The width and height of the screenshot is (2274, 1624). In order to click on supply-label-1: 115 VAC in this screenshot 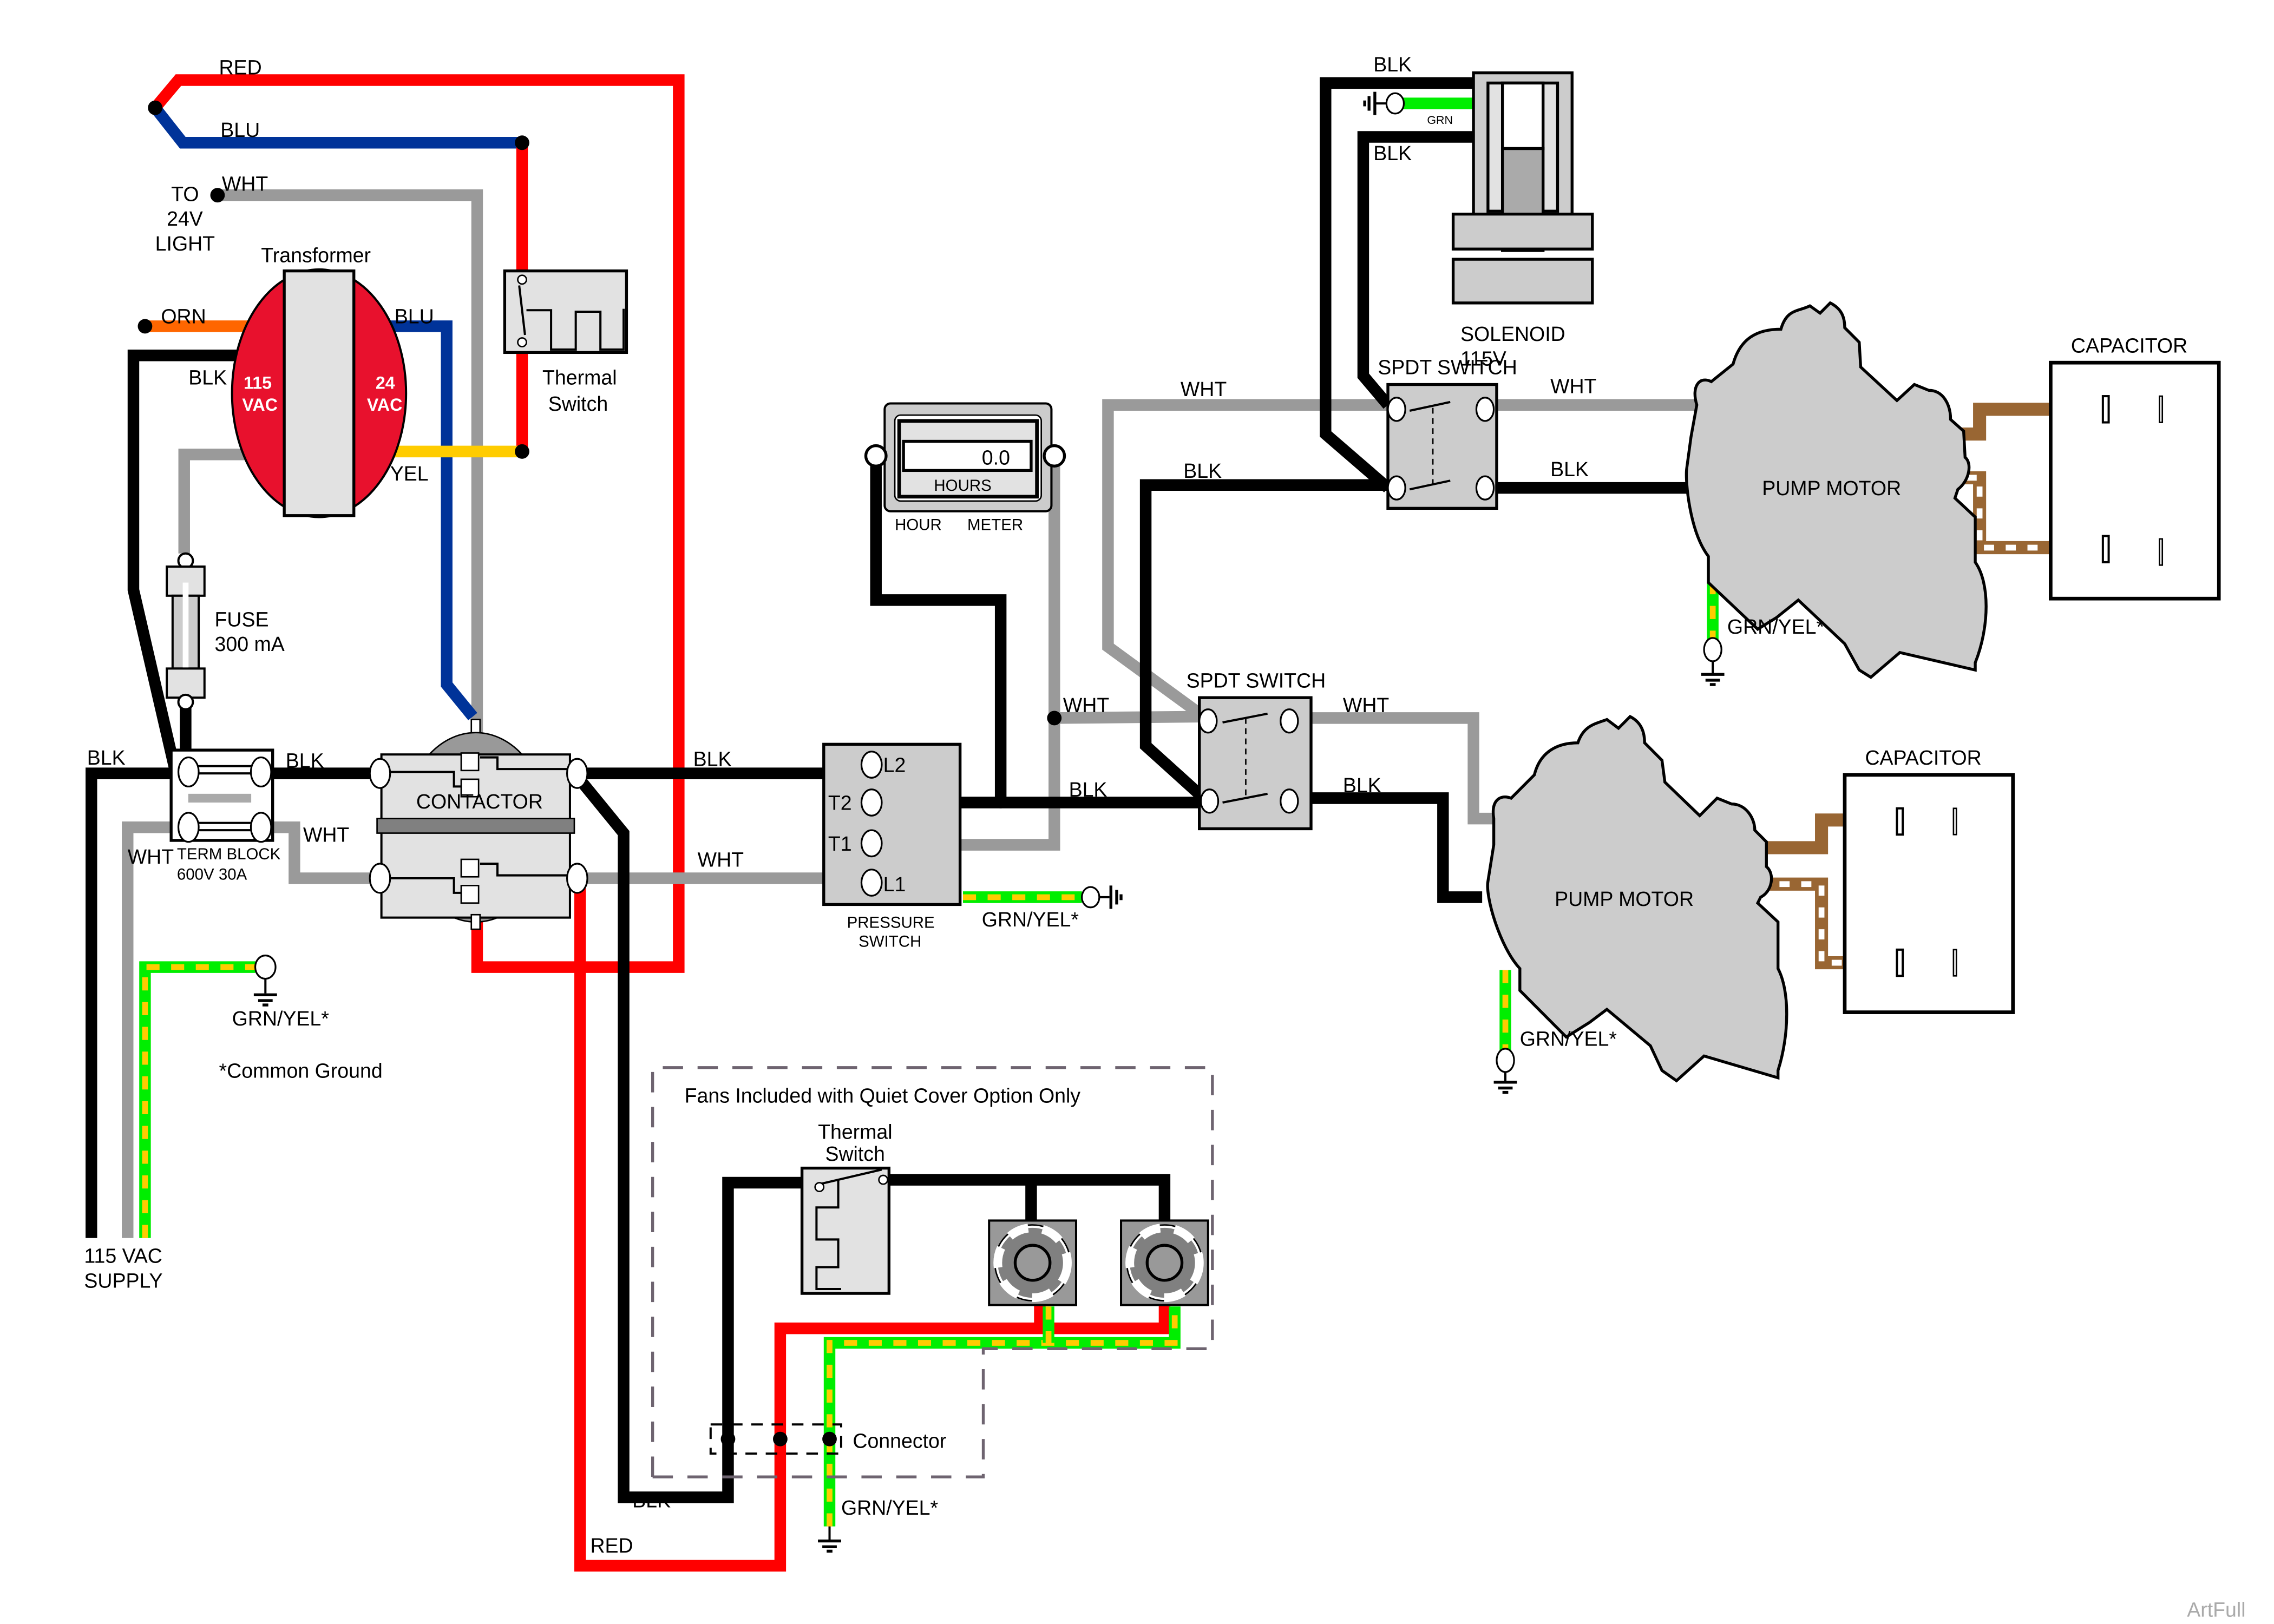, I will do `click(123, 1255)`.